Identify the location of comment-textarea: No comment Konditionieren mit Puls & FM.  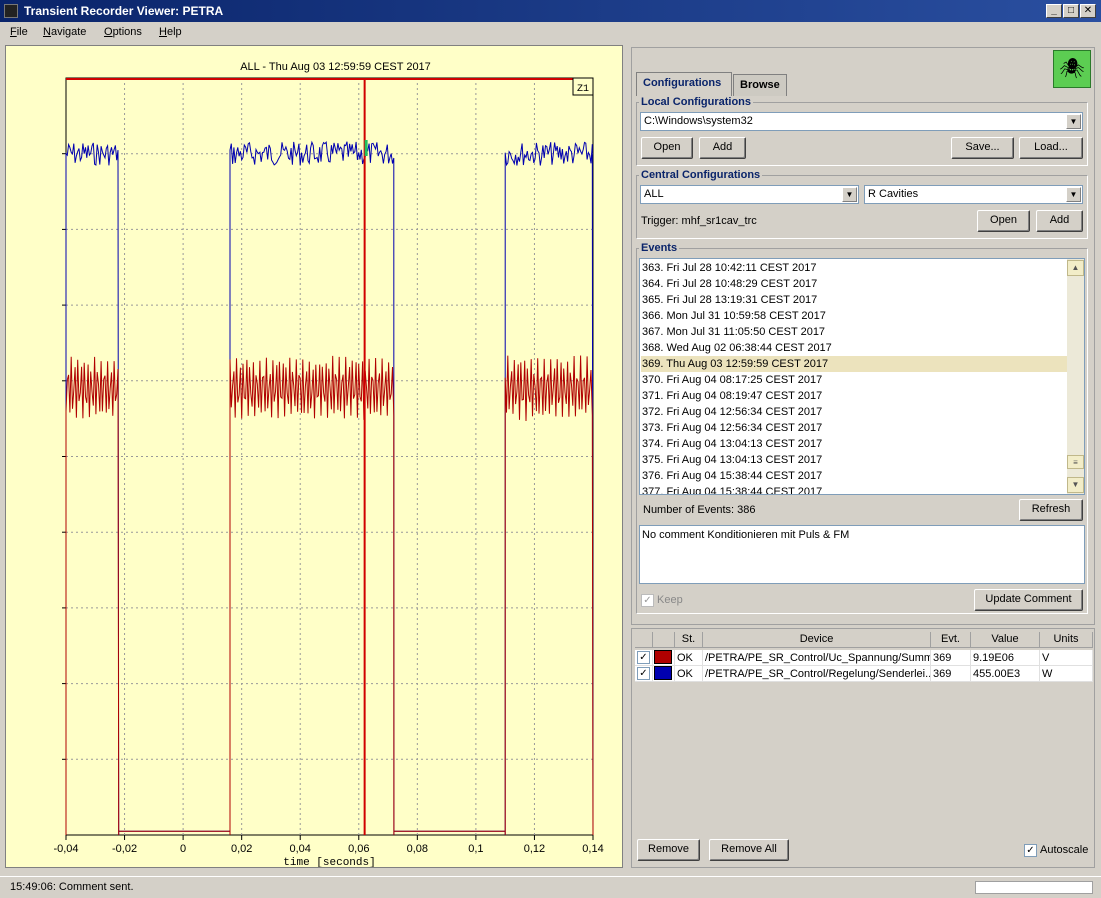
(862, 554).